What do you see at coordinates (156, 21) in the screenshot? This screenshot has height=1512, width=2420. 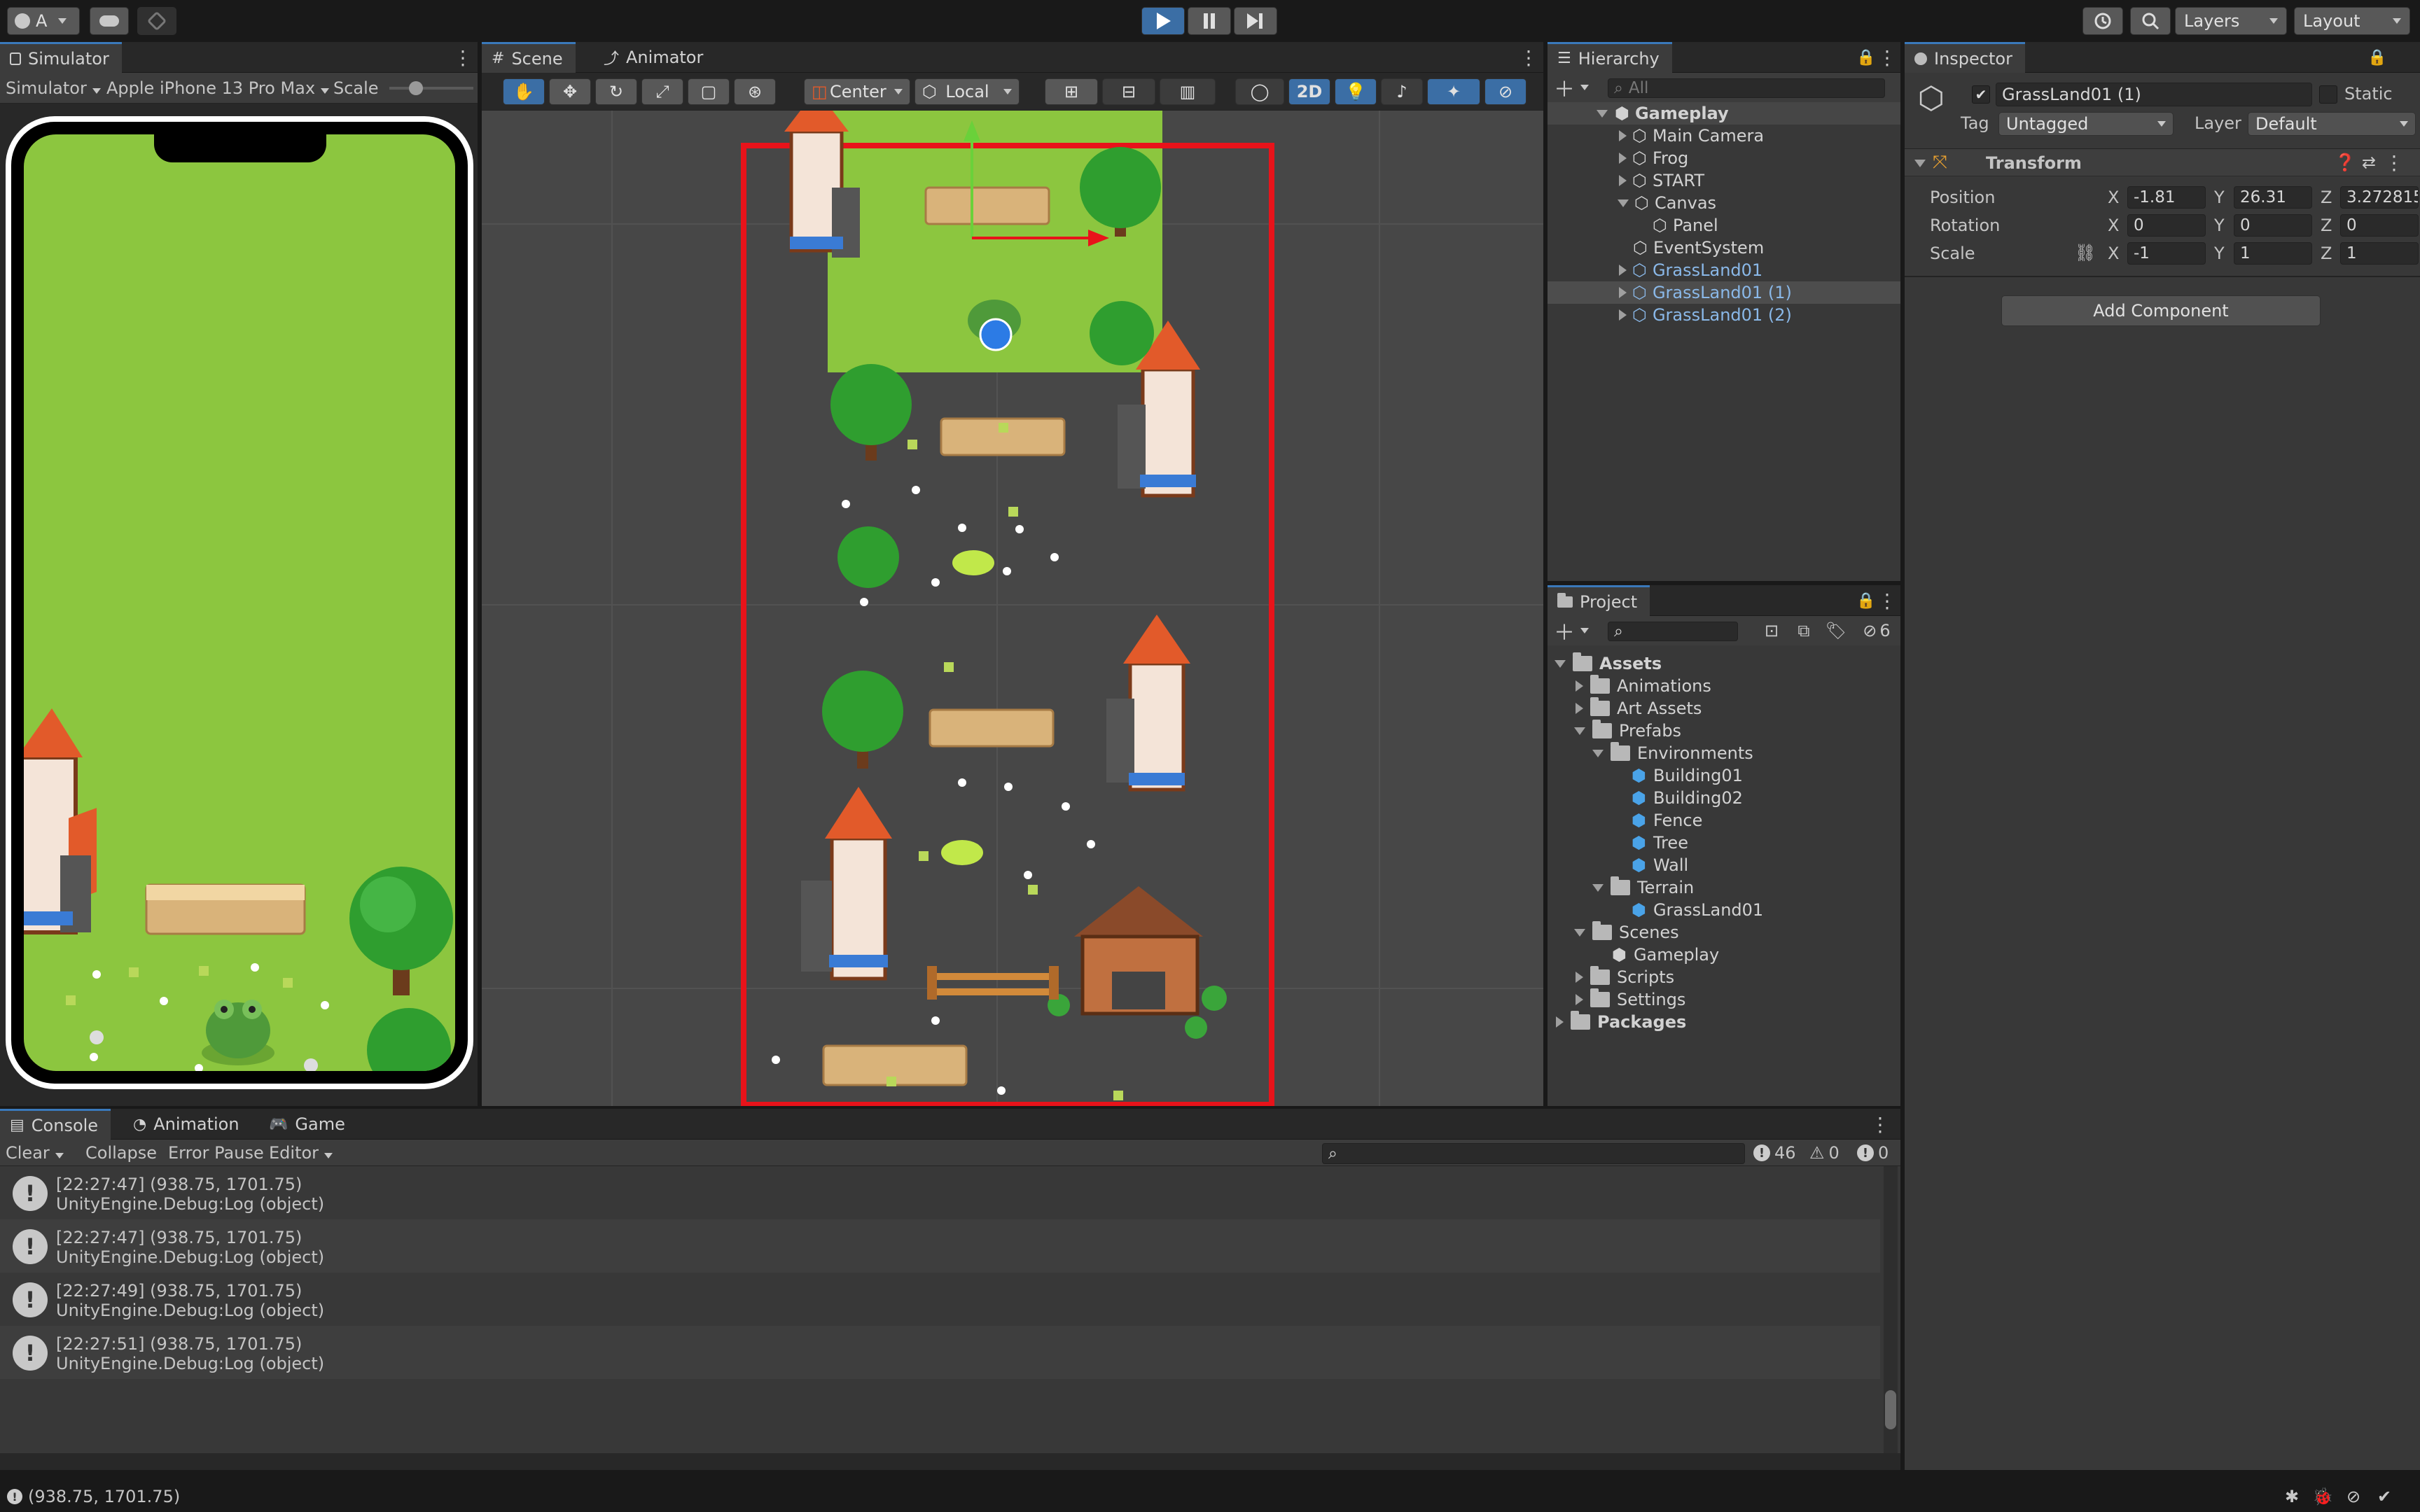 I see `collab-button` at bounding box center [156, 21].